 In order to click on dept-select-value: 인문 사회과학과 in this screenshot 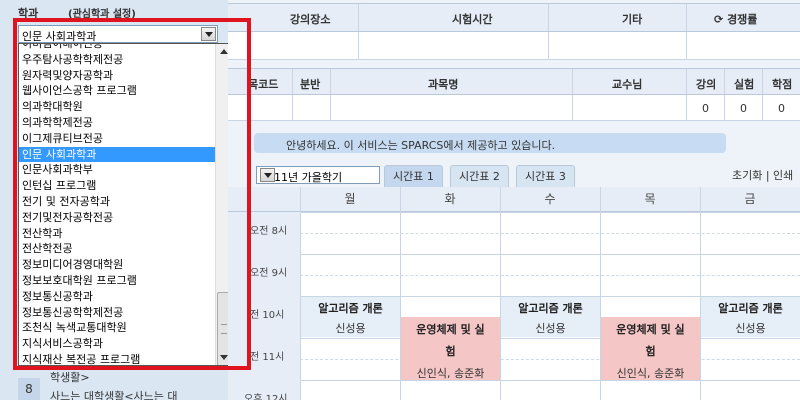, I will do `click(59, 36)`.